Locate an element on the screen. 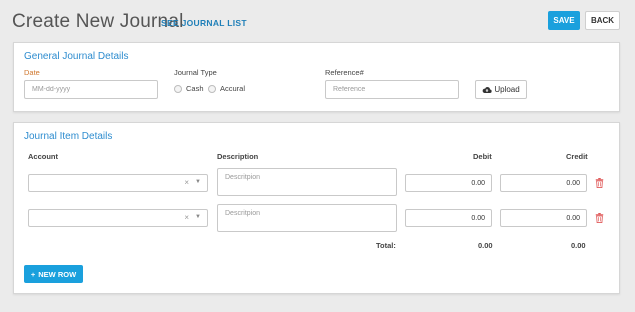  cloud-upload-icon is located at coordinates (487, 89).